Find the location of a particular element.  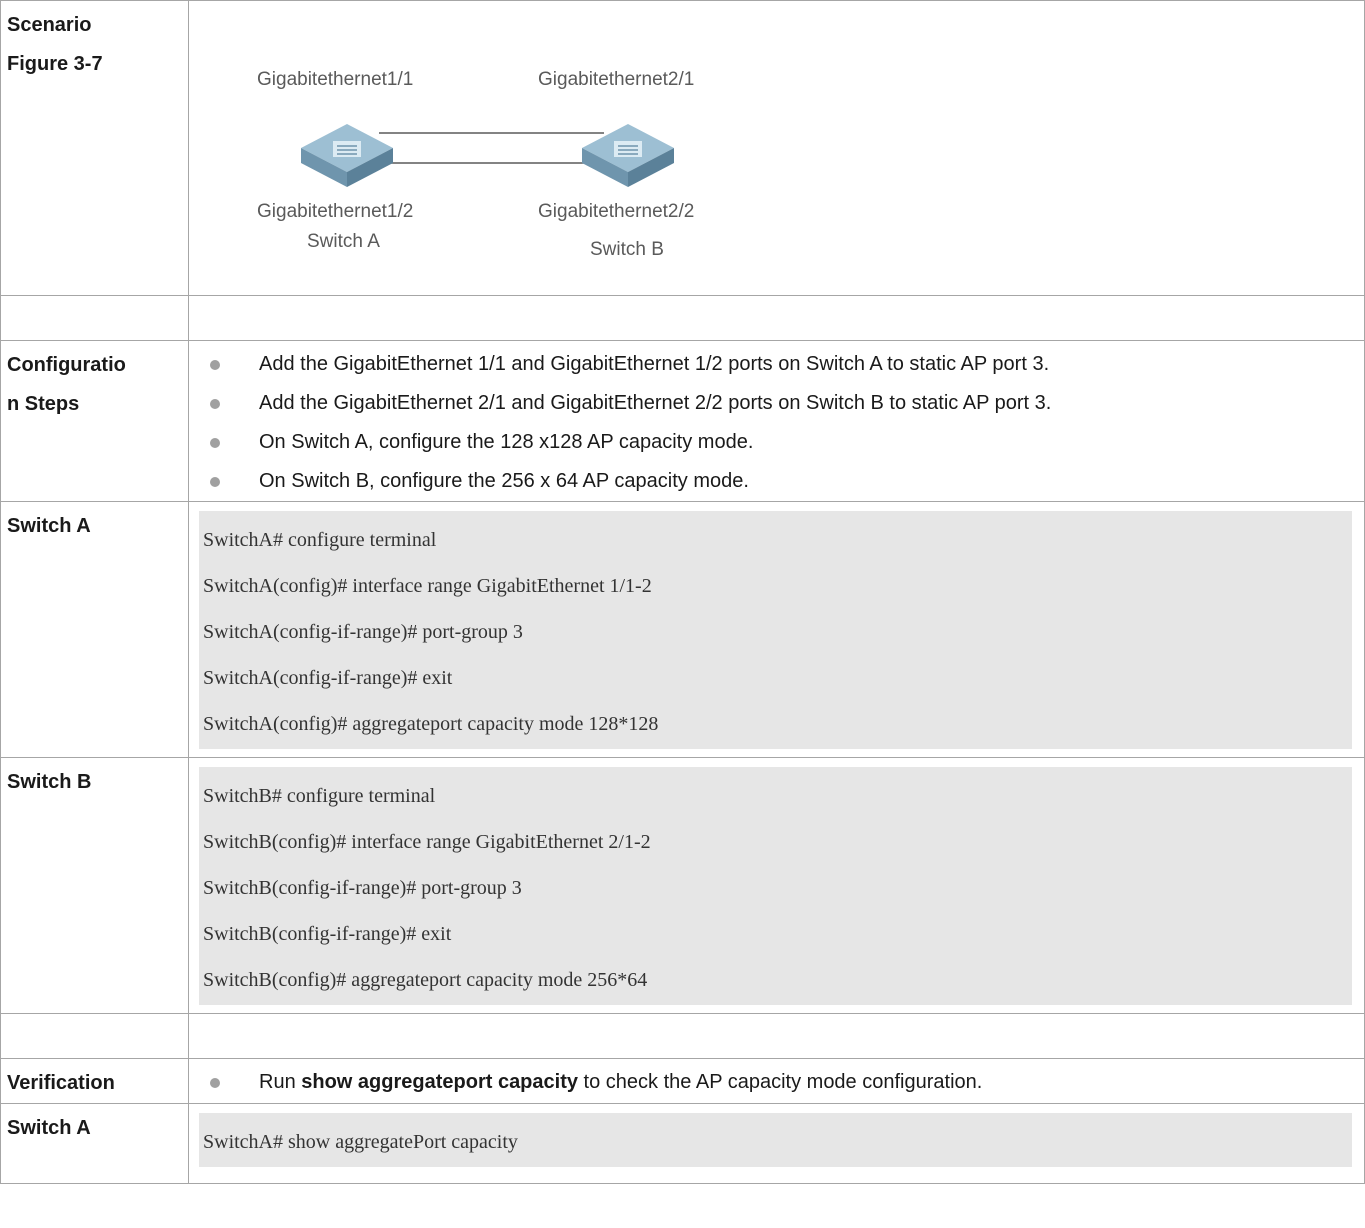

configuration-label-line1: Configuratio is located at coordinates (66, 365).